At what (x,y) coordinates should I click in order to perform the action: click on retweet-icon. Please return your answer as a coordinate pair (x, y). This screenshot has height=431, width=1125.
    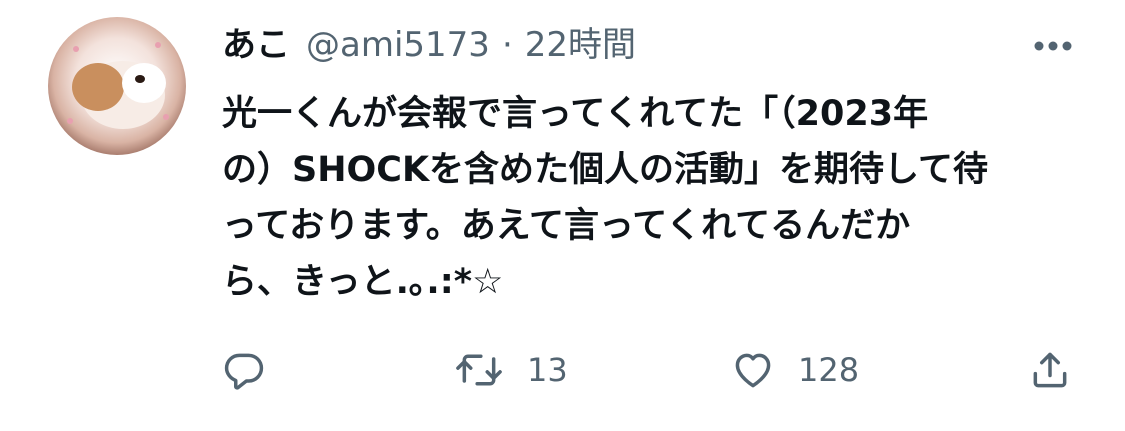
    Looking at the image, I should click on (479, 370).